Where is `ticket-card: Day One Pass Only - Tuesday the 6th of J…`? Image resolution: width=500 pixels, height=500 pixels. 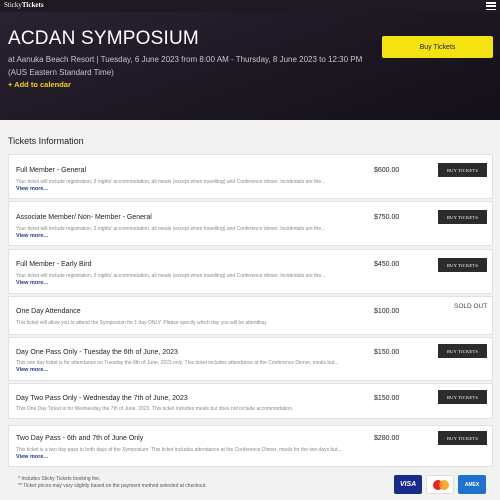 ticket-card: Day One Pass Only - Tuesday the 6th of J… is located at coordinates (250, 359).